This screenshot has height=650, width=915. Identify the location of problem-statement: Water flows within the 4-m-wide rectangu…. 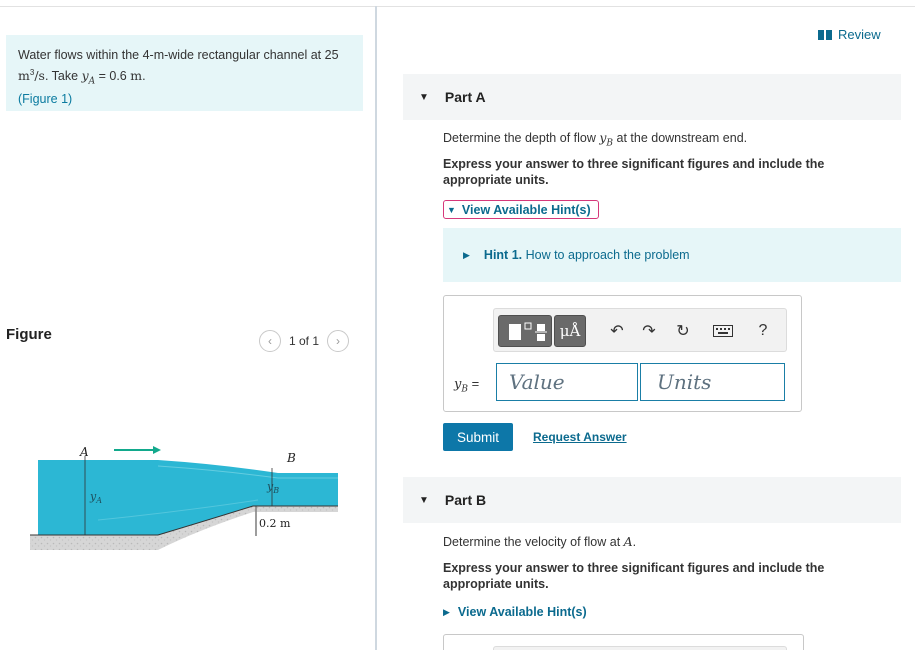
(184, 73).